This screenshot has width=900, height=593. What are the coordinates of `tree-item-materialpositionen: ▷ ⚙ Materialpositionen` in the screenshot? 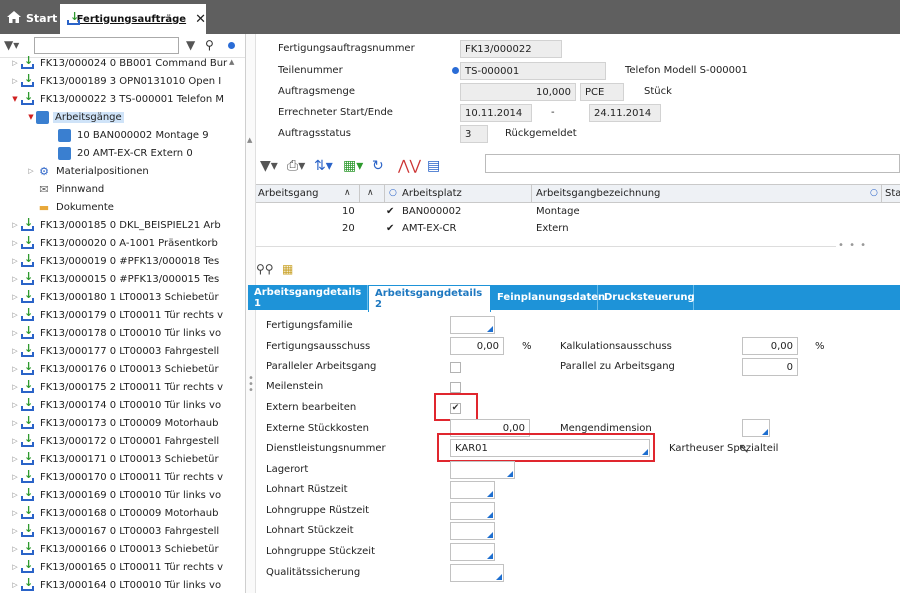 It's located at (88, 171).